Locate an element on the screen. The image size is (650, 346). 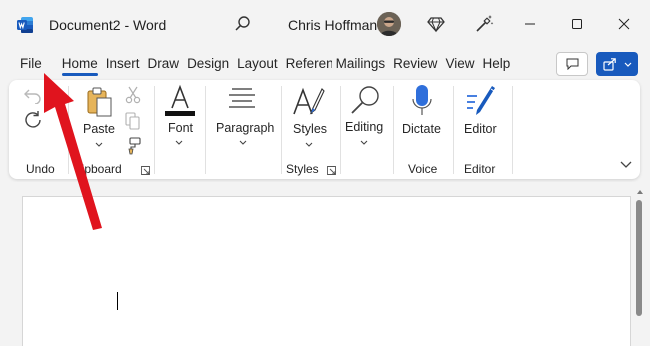
format-painter-icon is located at coordinates (133, 146).